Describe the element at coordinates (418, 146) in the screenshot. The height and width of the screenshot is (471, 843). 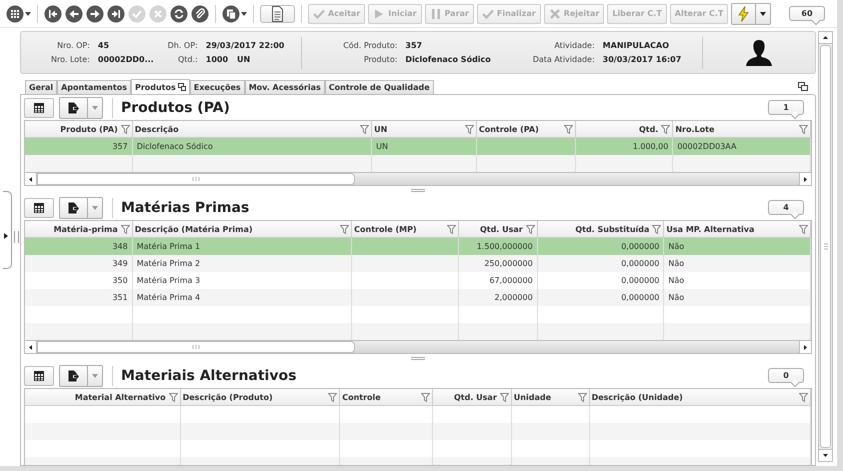
I see `table-row: 357 Diclofenaco Sódico UN 1.000,00 00002DD03AA` at that location.